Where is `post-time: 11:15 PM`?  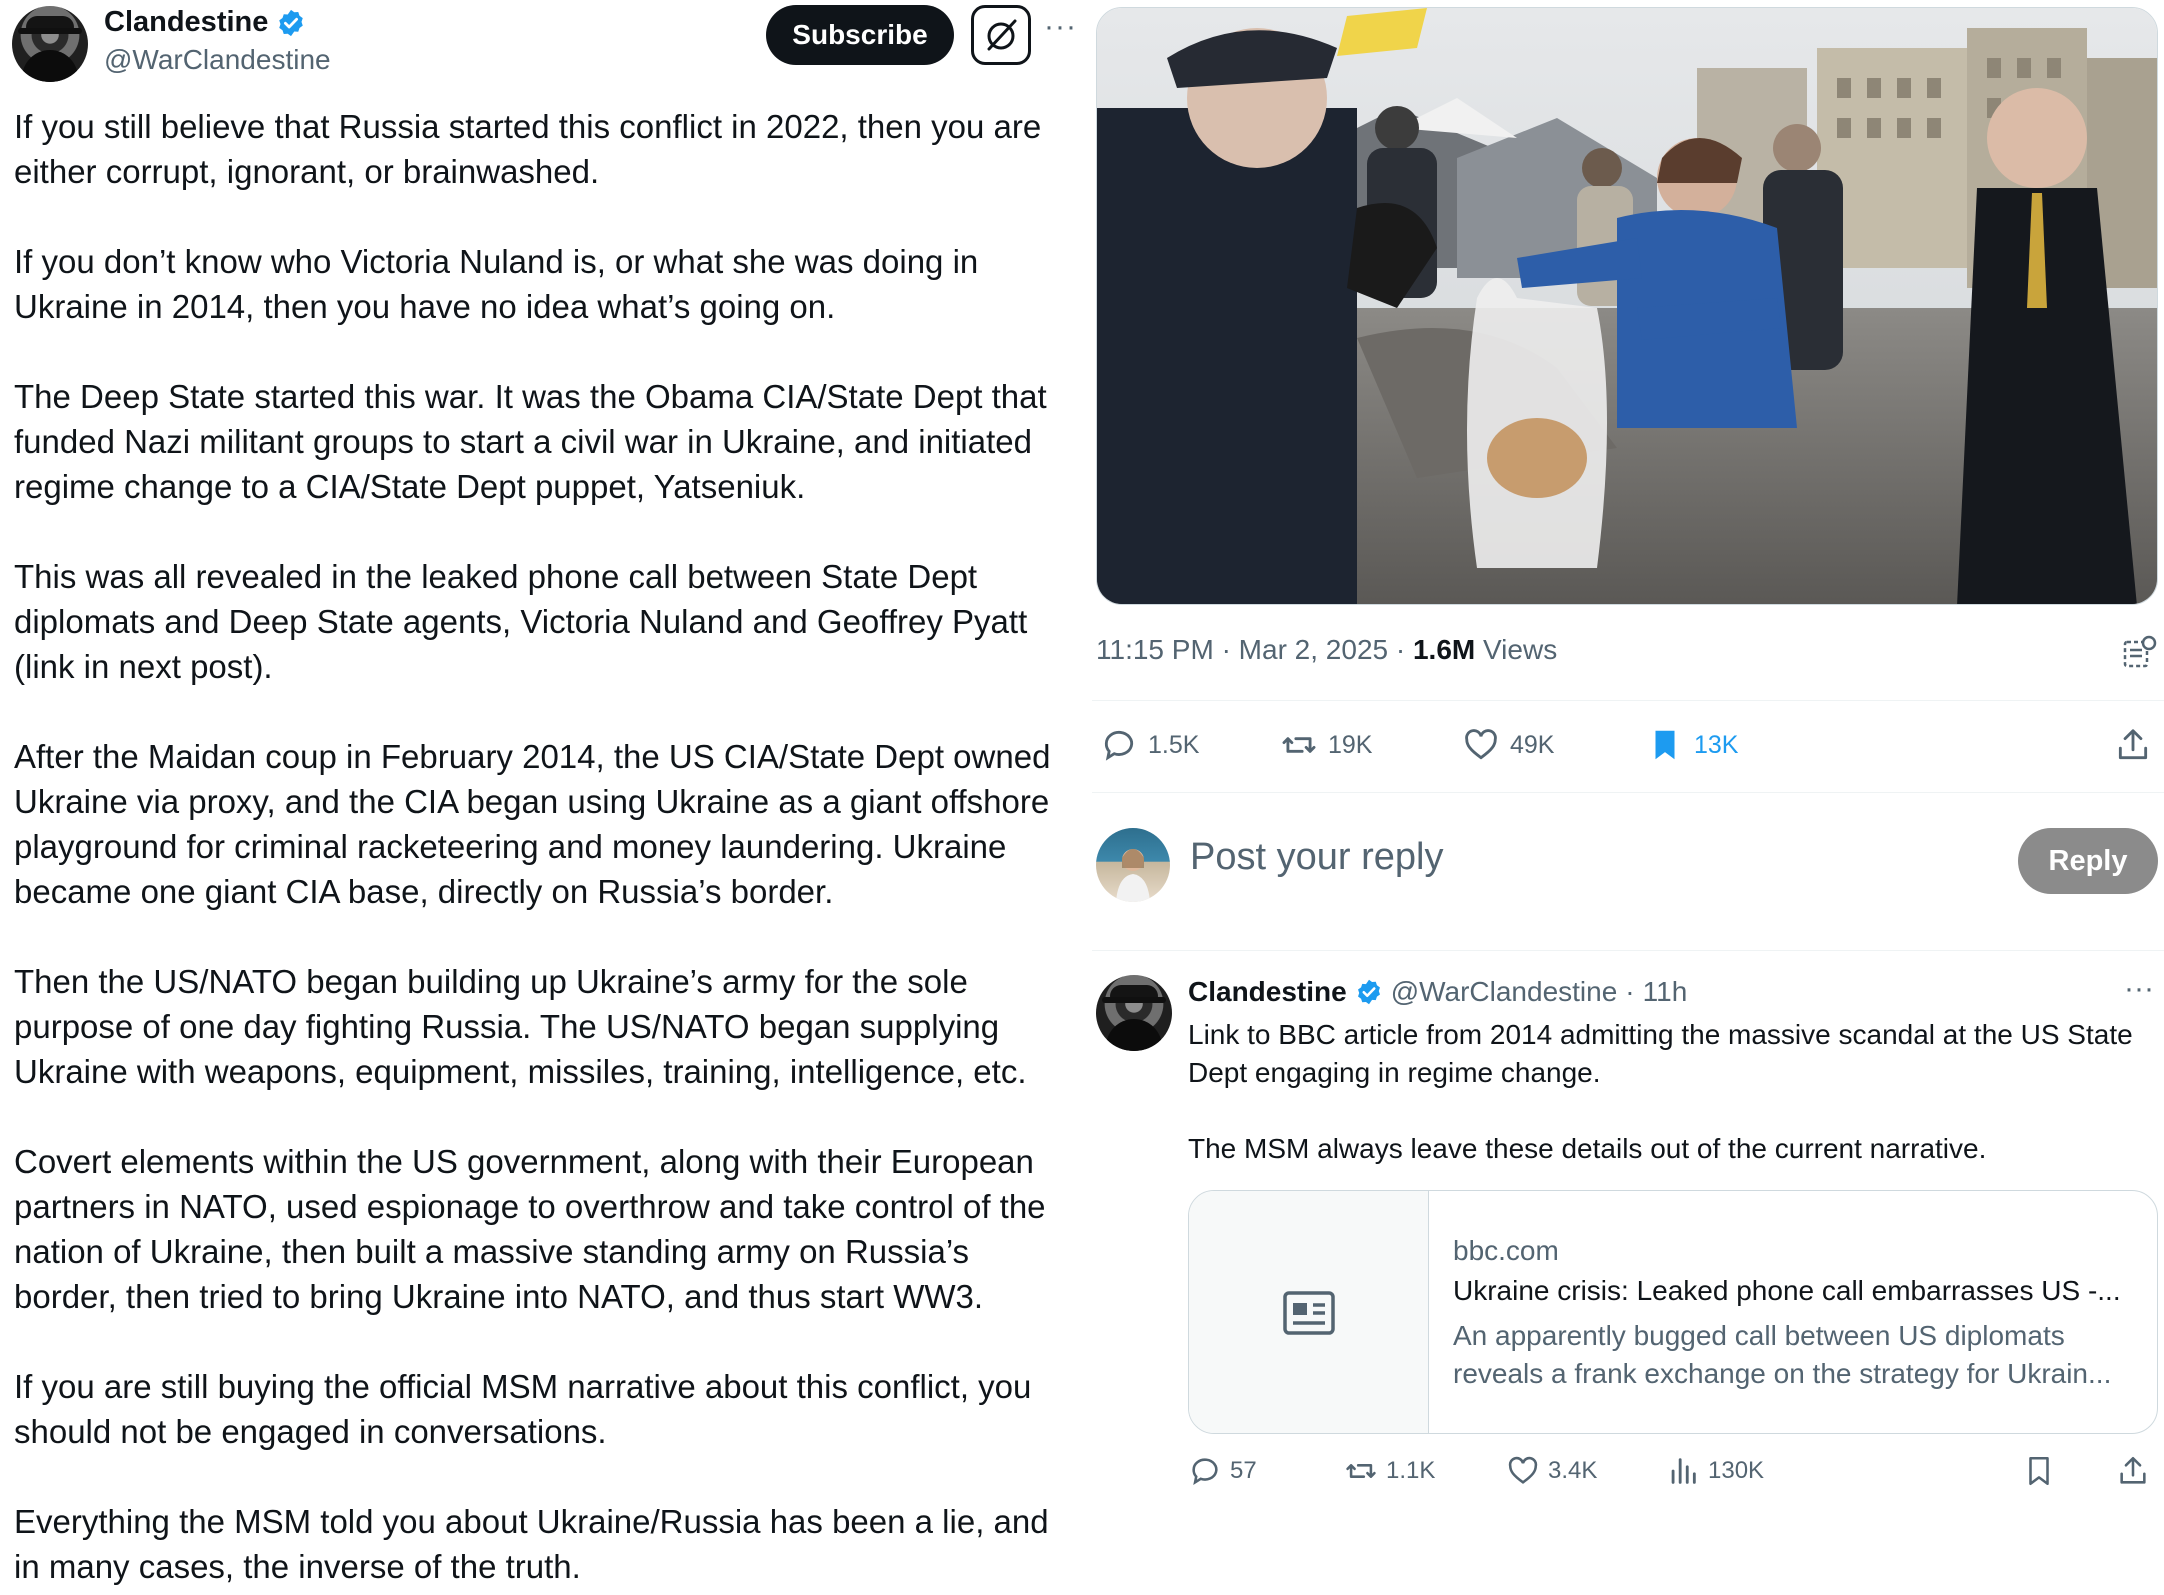 post-time: 11:15 PM is located at coordinates (1155, 649).